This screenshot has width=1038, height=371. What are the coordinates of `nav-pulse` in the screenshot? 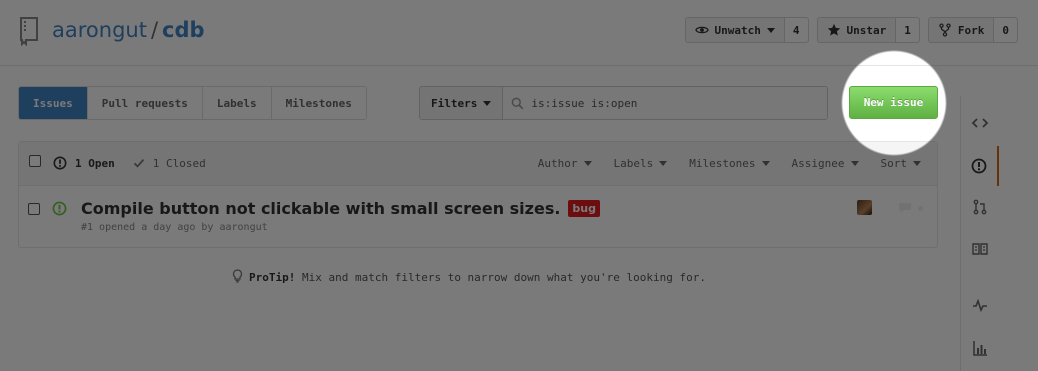 It's located at (980, 305).